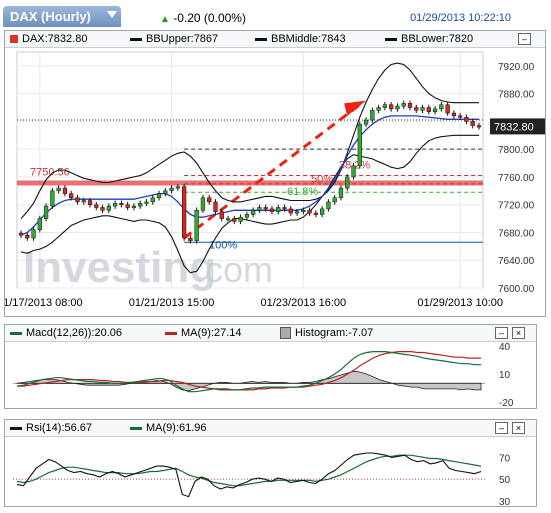 The height and width of the screenshot is (513, 551). I want to click on legend-macd: Macd(12,26)):20.06, so click(66, 333).